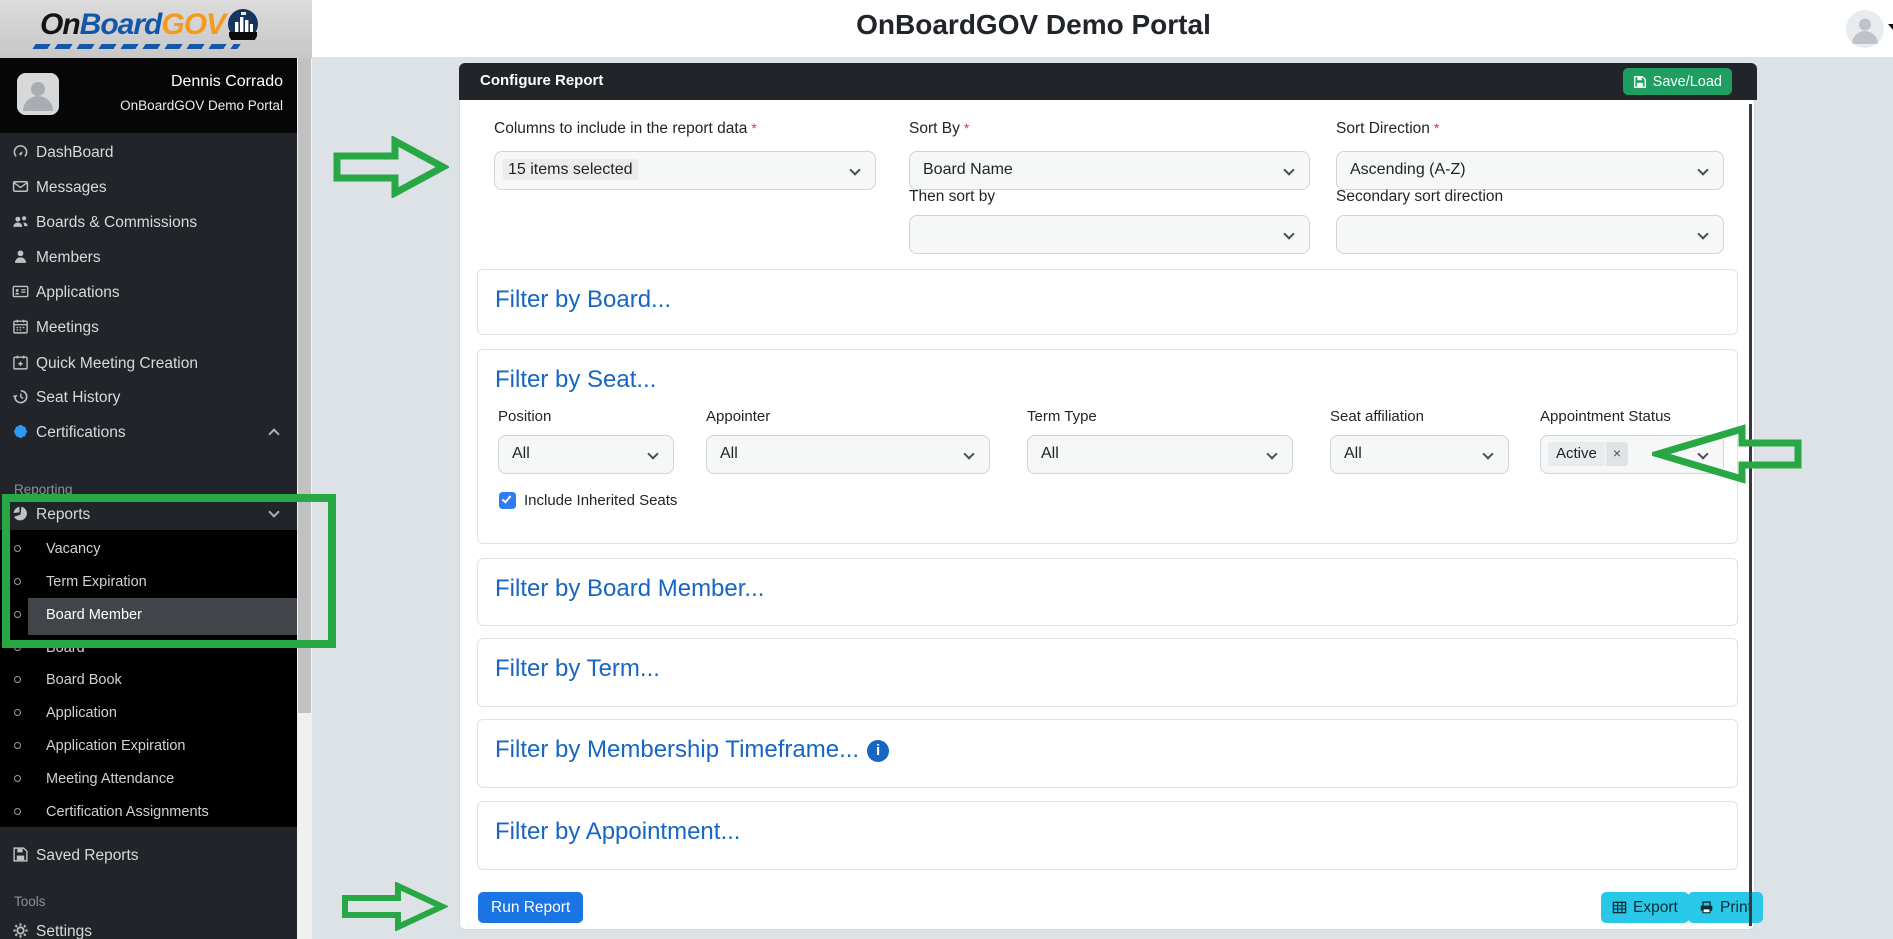 The width and height of the screenshot is (1893, 939). Describe the element at coordinates (1639, 81) in the screenshot. I see `floppy-disk-icon` at that location.